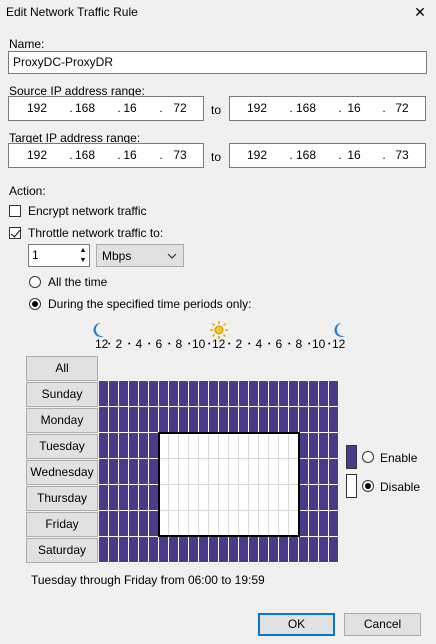 The width and height of the screenshot is (436, 644). I want to click on time-periods-label: During the specified time periods only:, so click(149, 304).